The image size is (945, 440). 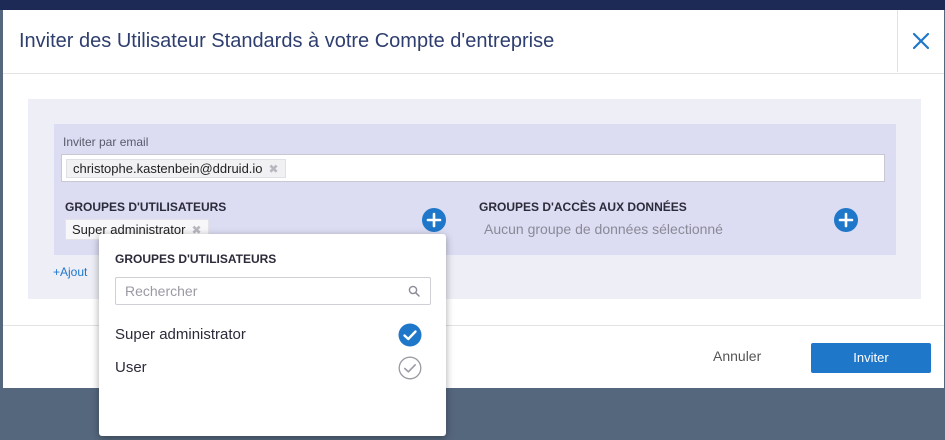 I want to click on dropdown-item-label: Super administrator, so click(x=180, y=334).